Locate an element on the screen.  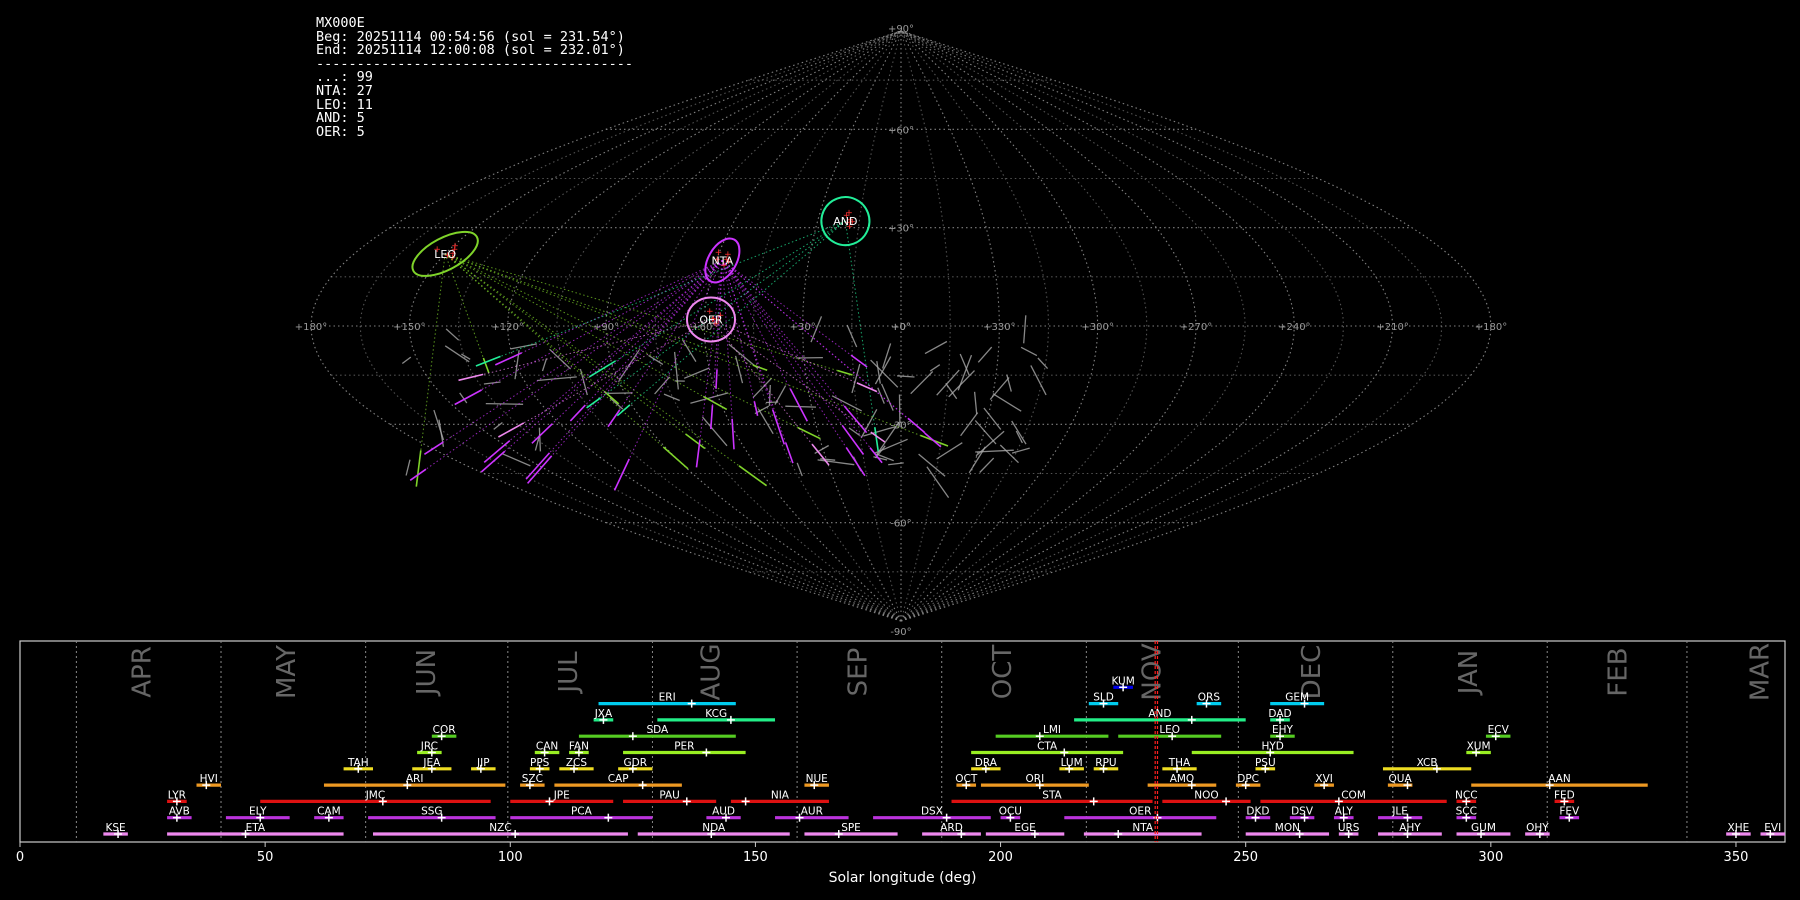
shower-label: THA is located at coordinates (1179, 763).